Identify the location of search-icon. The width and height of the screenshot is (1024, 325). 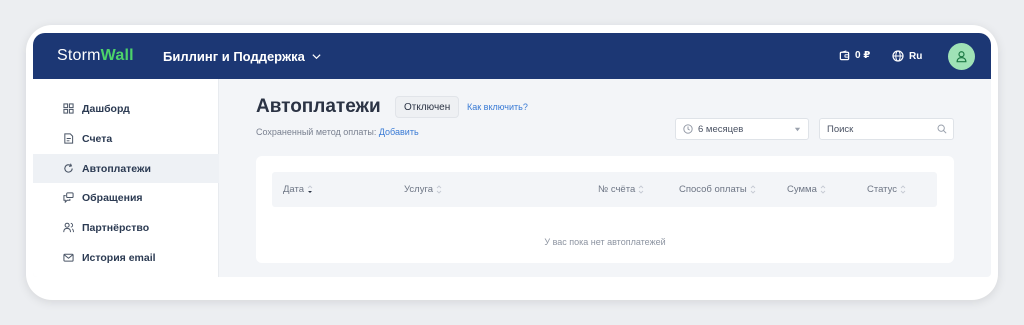
(942, 129).